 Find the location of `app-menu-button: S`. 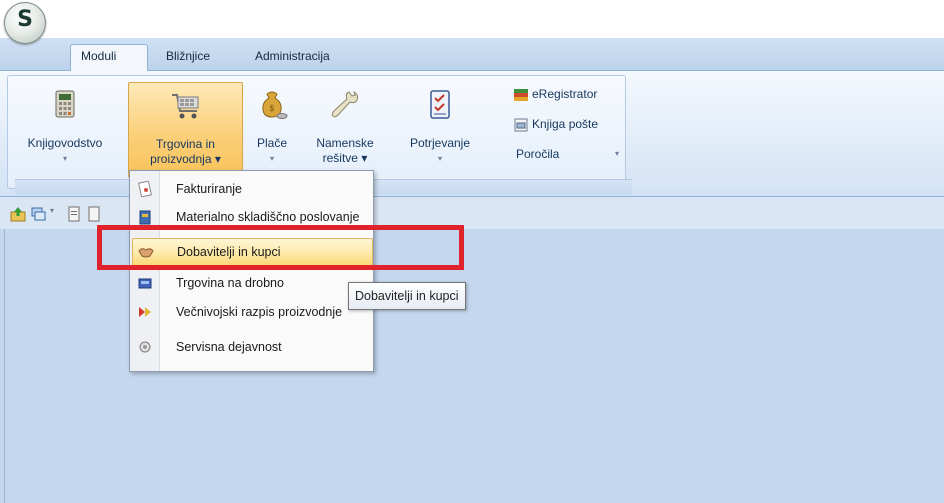

app-menu-button: S is located at coordinates (25, 23).